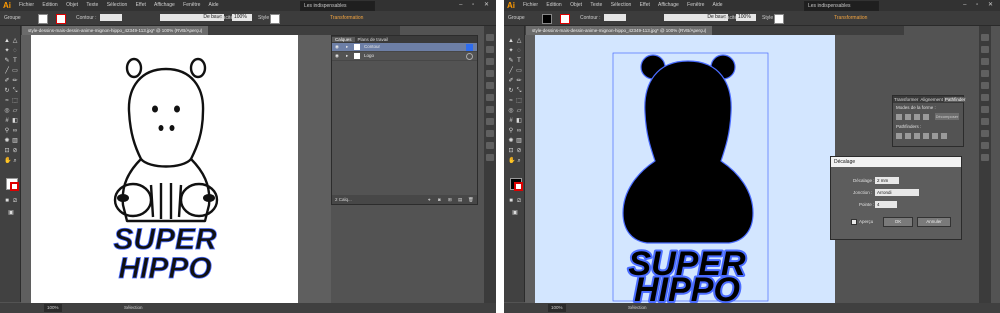 This screenshot has height=313, width=1000. Describe the element at coordinates (214, 5) in the screenshot. I see `menu-aide: Aide` at that location.